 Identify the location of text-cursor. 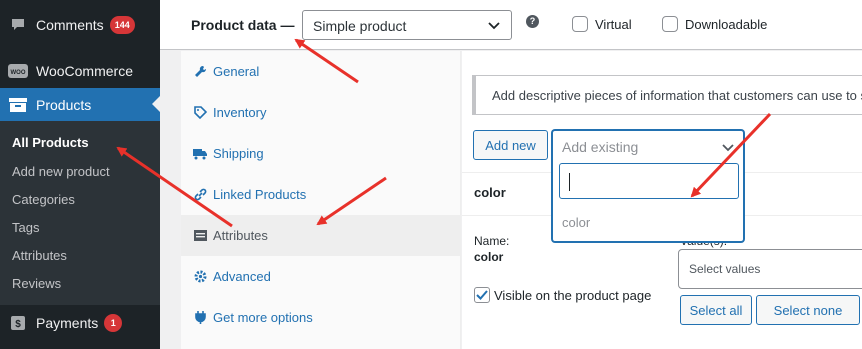
(569, 182).